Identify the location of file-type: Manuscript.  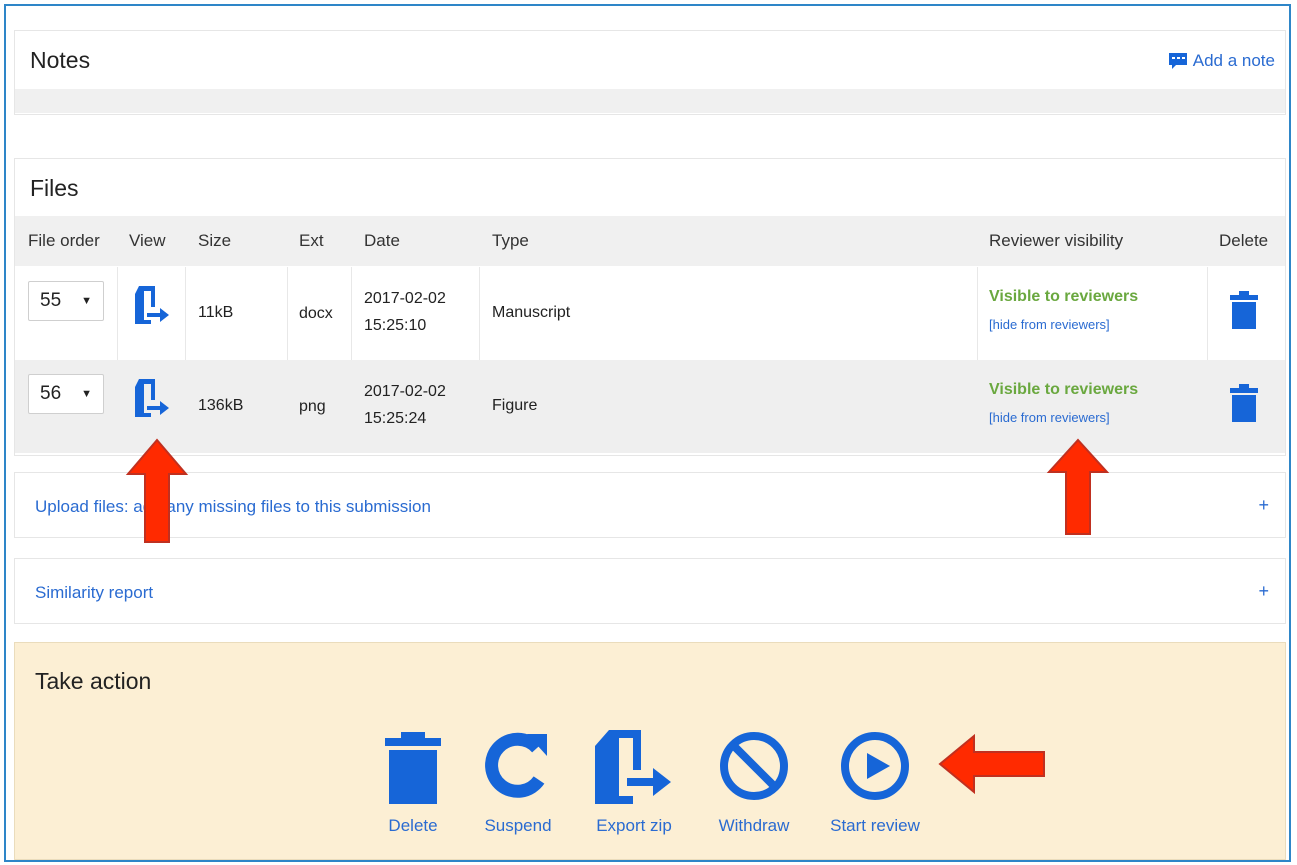
(531, 312).